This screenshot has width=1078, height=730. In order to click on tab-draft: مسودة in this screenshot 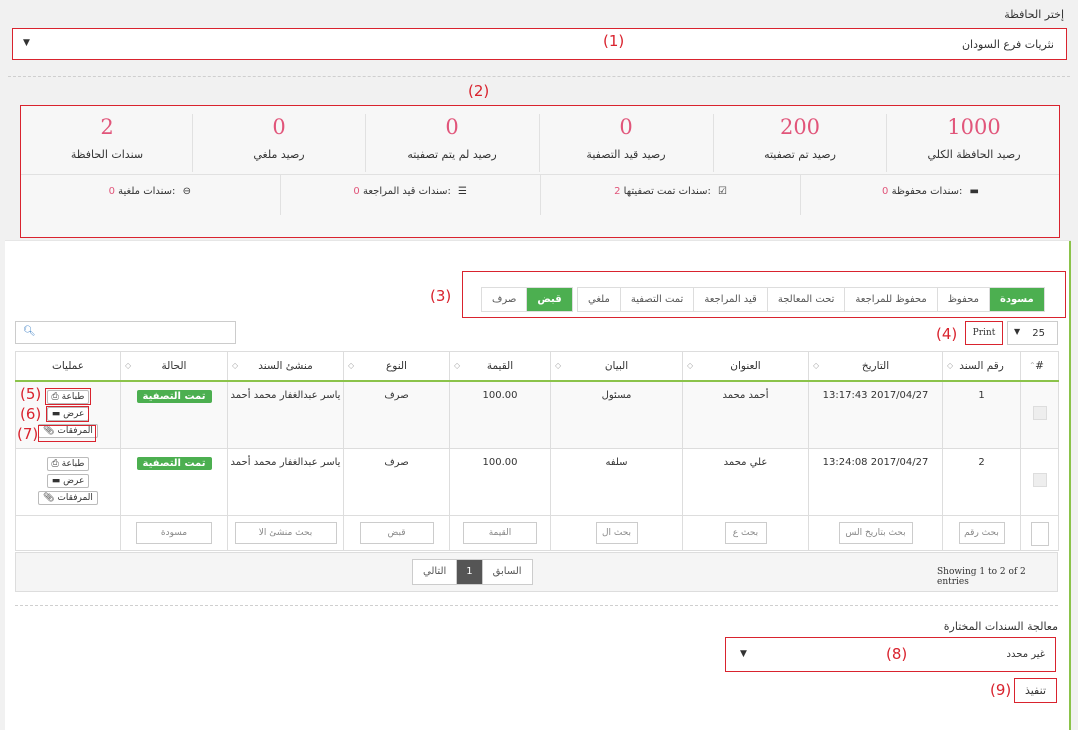, I will do `click(1016, 299)`.